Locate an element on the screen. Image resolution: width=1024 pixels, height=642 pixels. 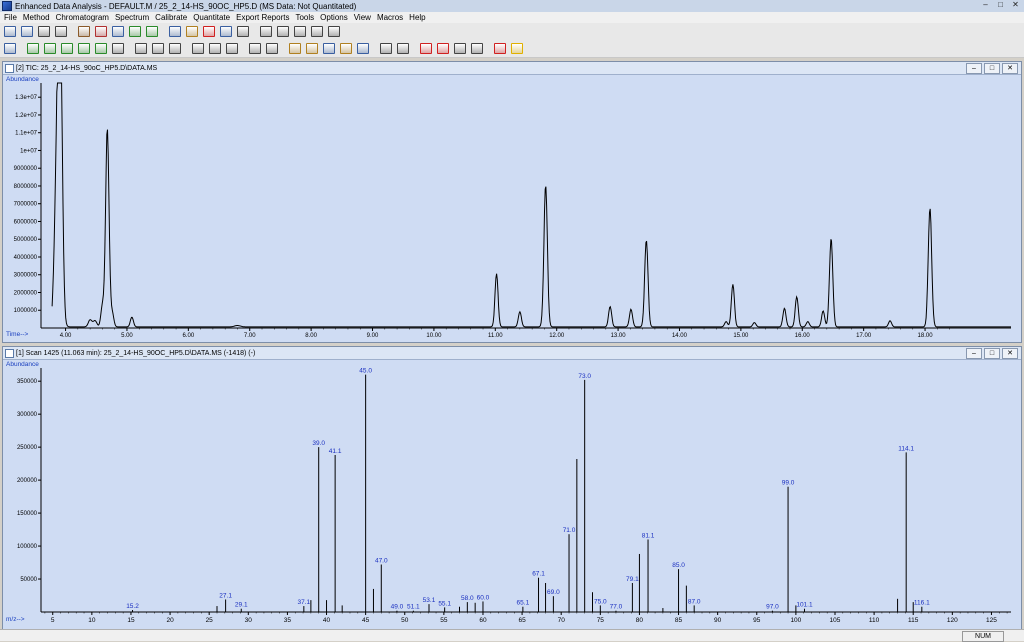
close-button: ✕ is located at coordinates (1015, 5).